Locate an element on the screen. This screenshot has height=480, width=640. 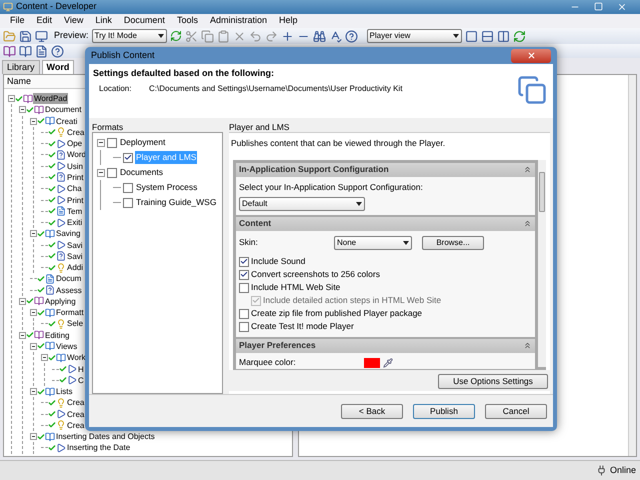
spellcheck-icon is located at coordinates (335, 36).